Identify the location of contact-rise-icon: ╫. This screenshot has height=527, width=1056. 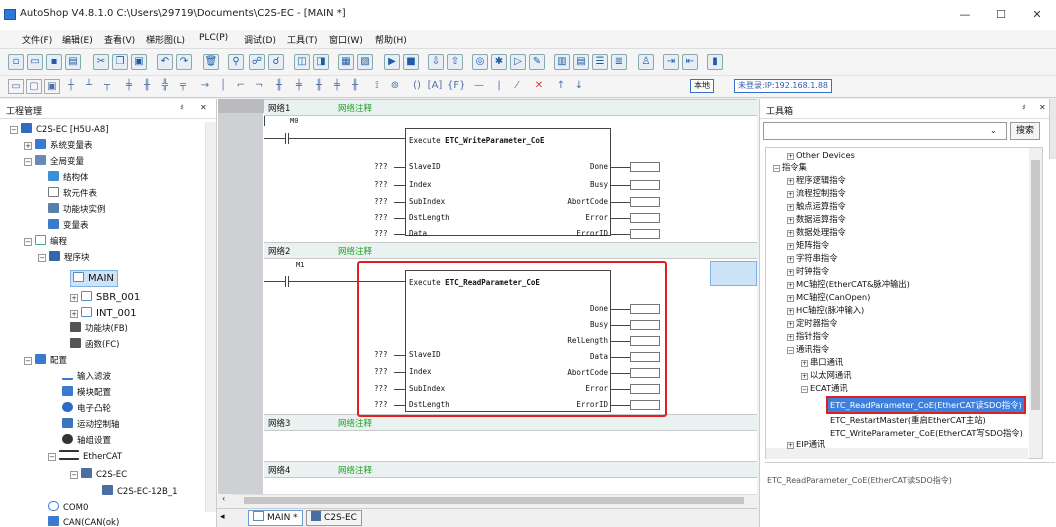
(319, 86).